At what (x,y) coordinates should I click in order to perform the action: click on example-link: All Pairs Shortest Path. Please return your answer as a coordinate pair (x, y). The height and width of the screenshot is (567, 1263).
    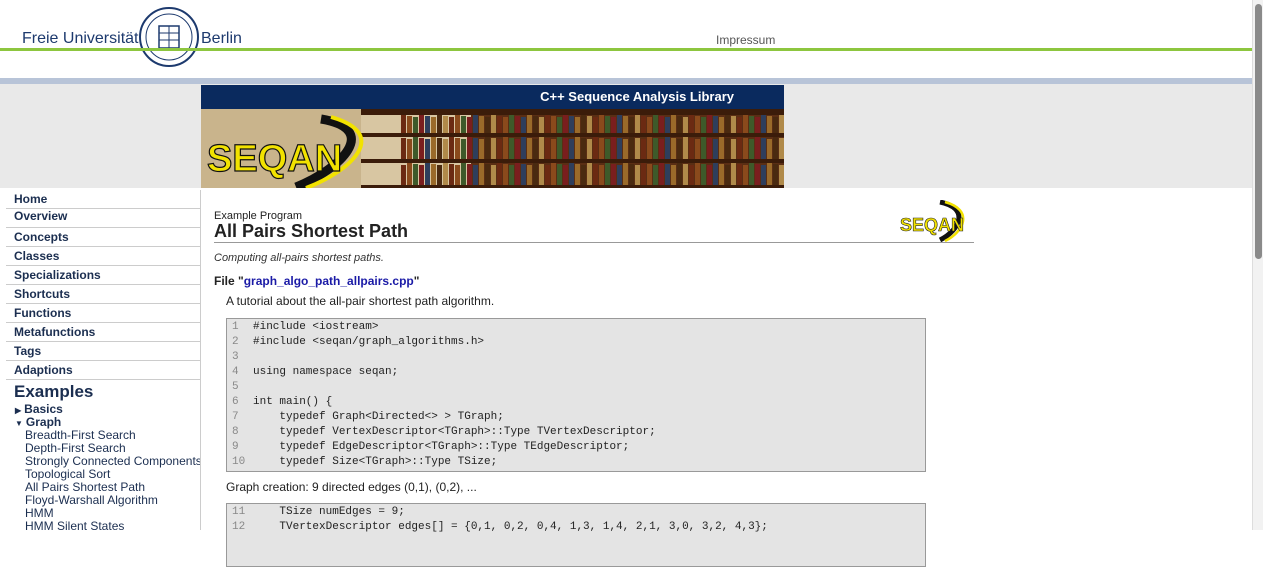
    Looking at the image, I should click on (112, 487).